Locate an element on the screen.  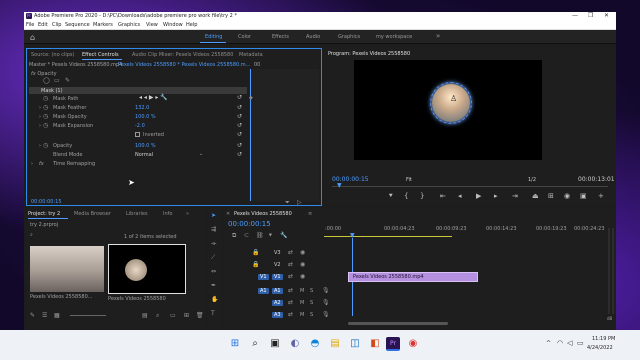
tab-libraries: Libraries is located at coordinates (137, 214).